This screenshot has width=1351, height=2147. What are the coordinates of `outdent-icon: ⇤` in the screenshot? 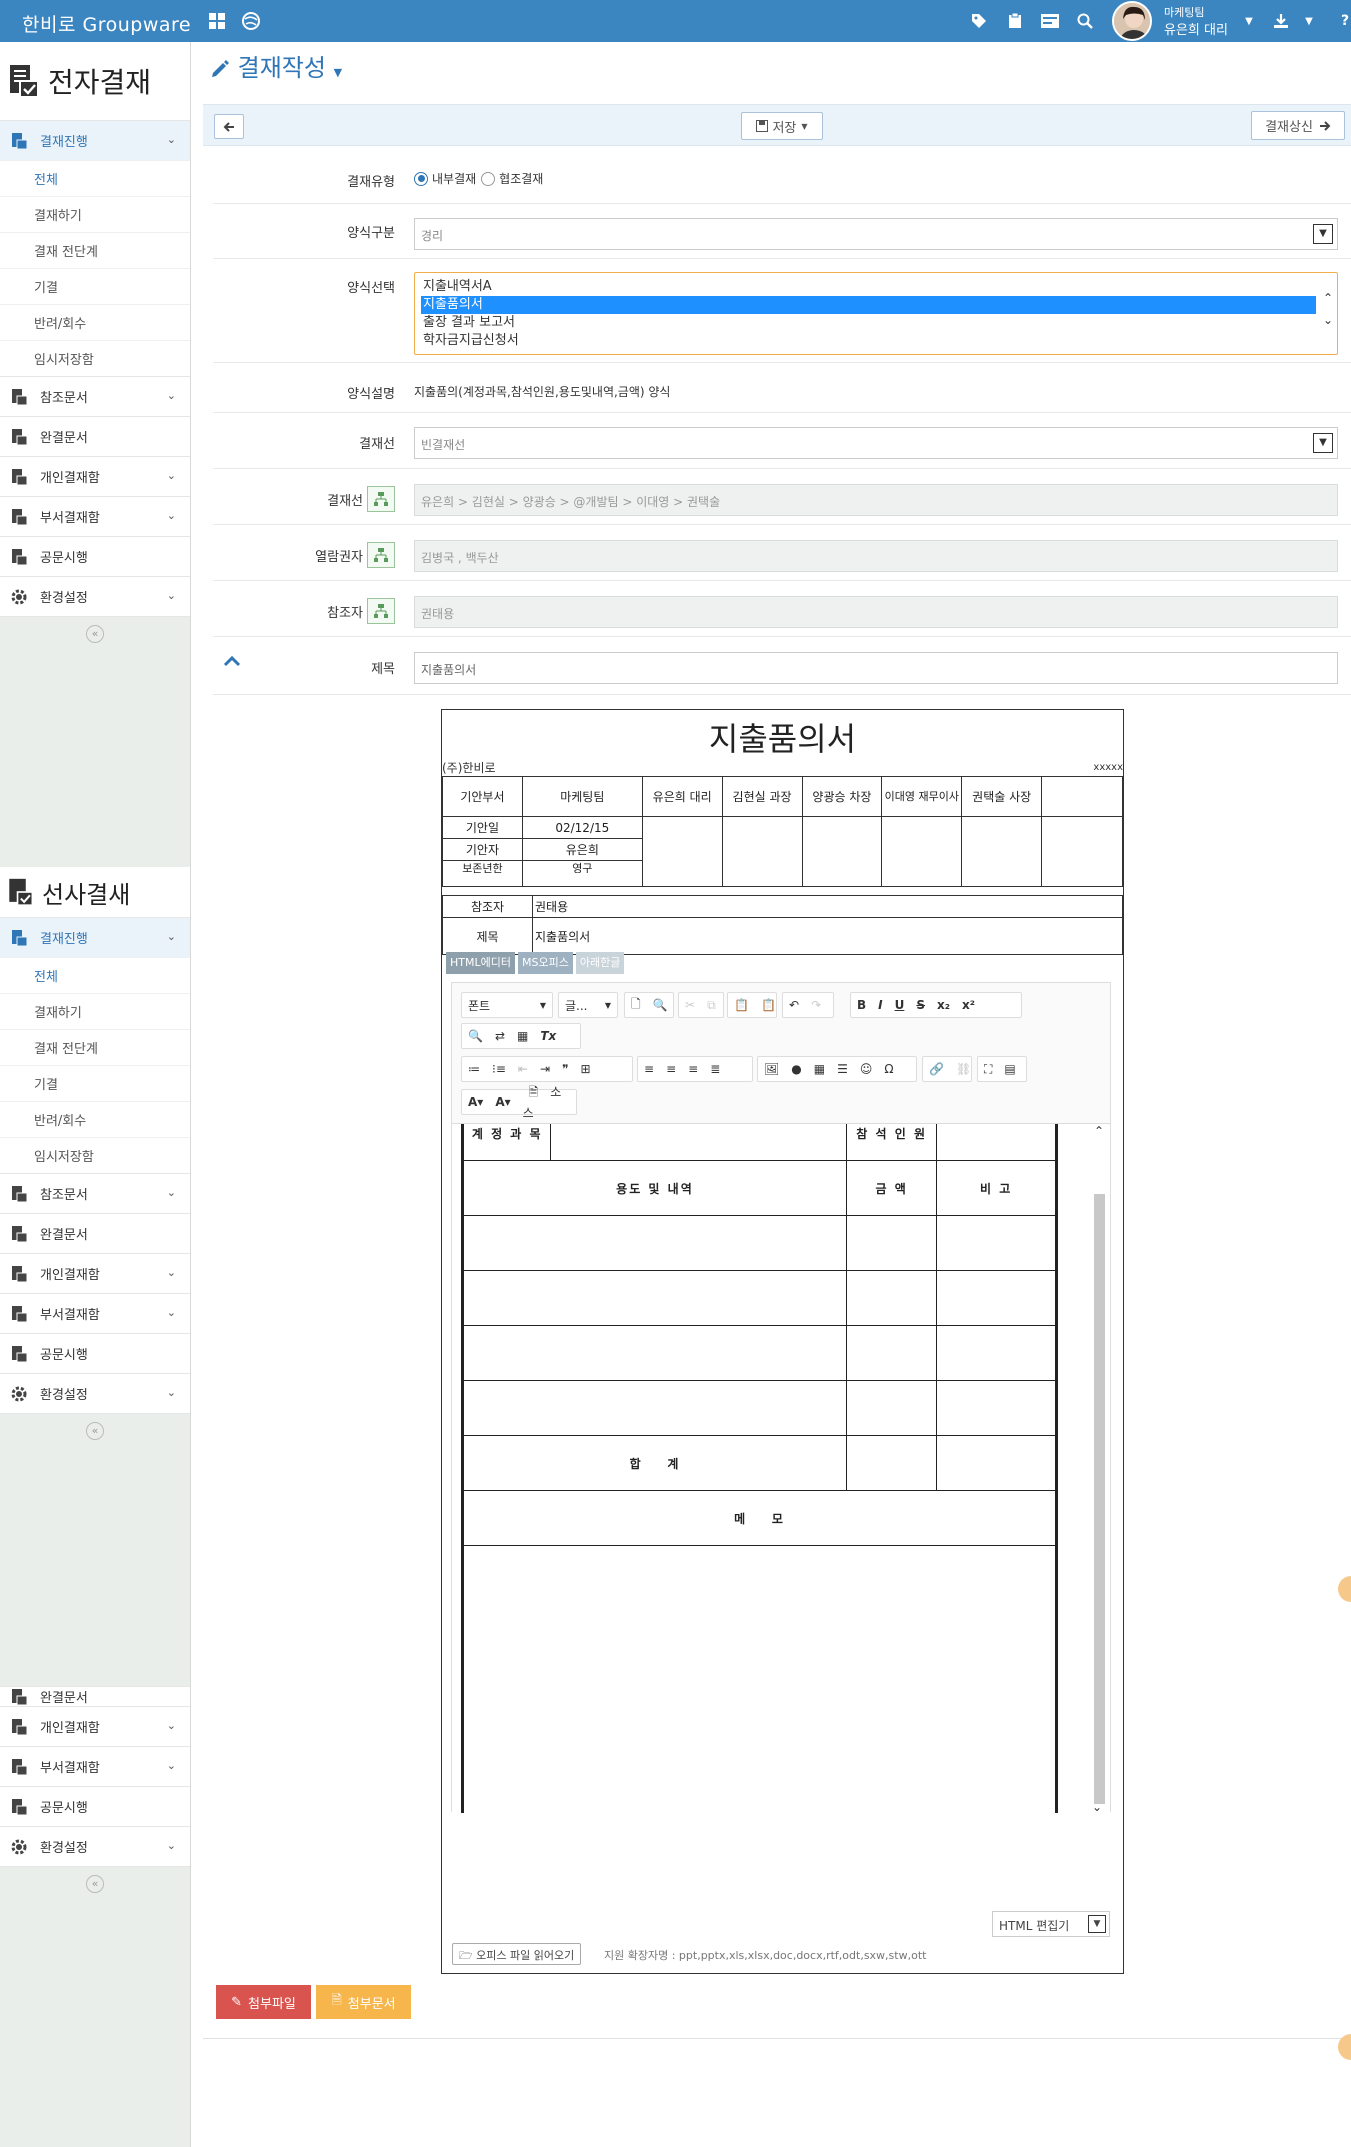 It's located at (523, 1069).